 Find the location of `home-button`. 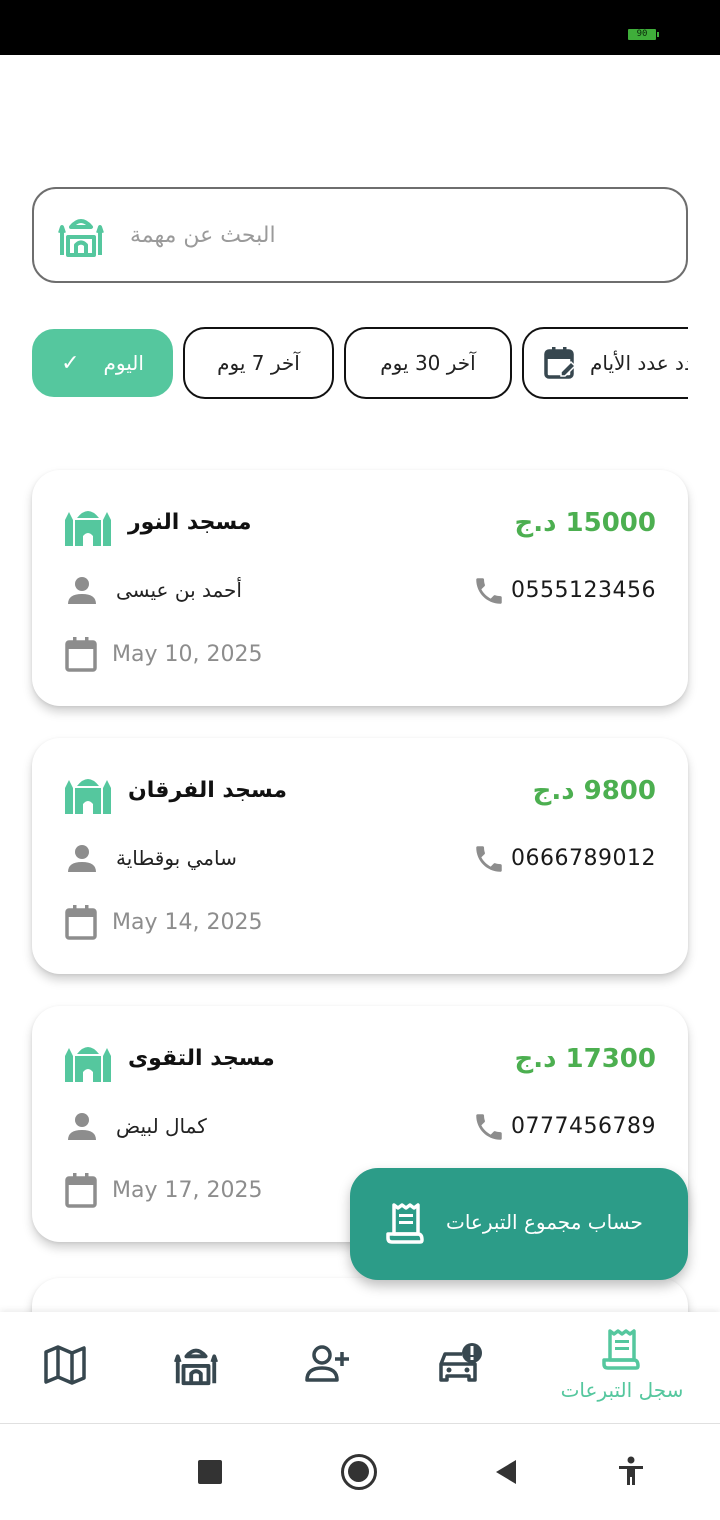

home-button is located at coordinates (359, 1472).